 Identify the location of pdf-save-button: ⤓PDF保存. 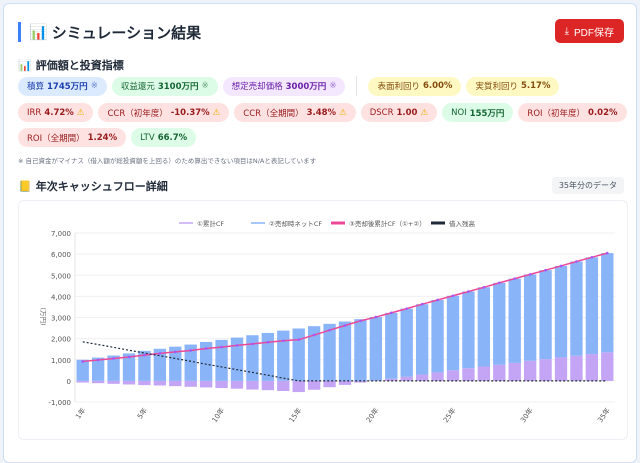
(589, 31).